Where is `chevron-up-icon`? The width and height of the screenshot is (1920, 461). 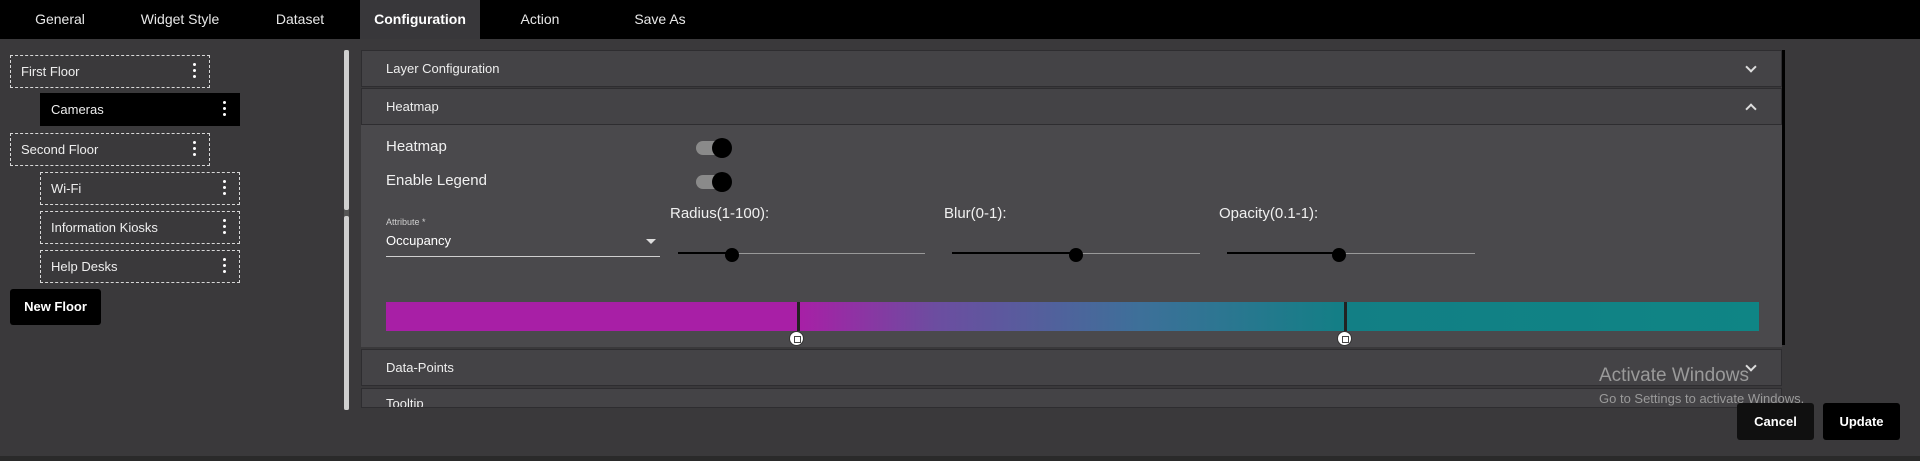
chevron-up-icon is located at coordinates (1751, 109).